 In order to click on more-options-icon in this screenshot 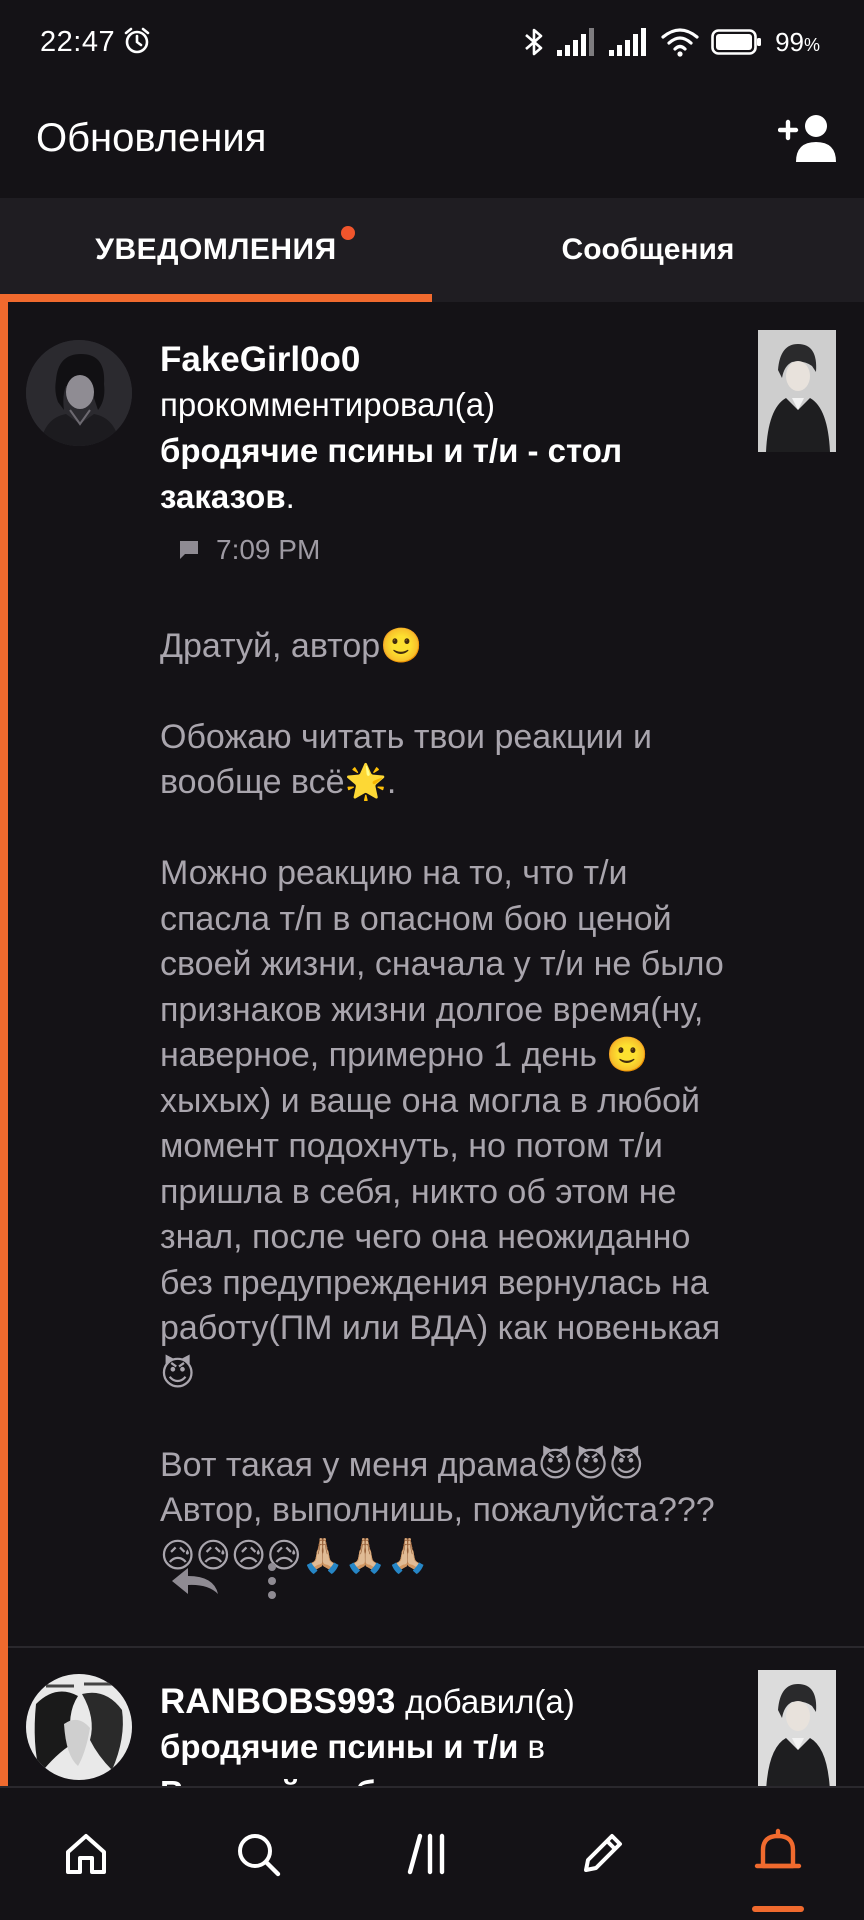, I will do `click(272, 1581)`.